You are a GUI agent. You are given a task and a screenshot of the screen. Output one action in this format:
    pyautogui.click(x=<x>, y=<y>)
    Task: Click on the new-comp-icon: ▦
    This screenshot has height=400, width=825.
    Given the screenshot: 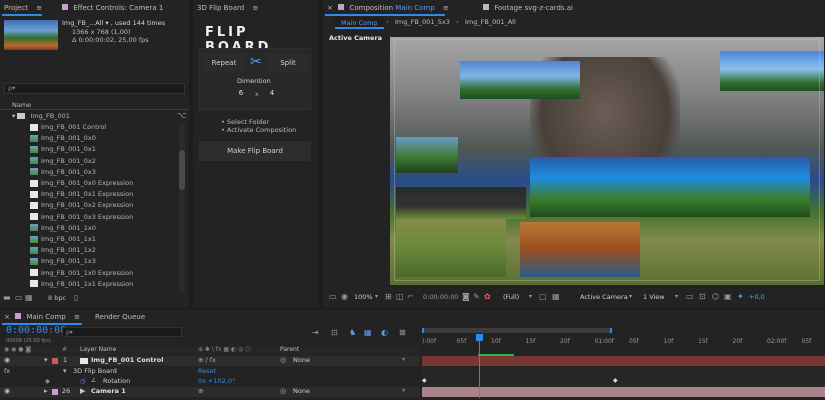 What is the action you would take?
    pyautogui.click(x=29, y=298)
    